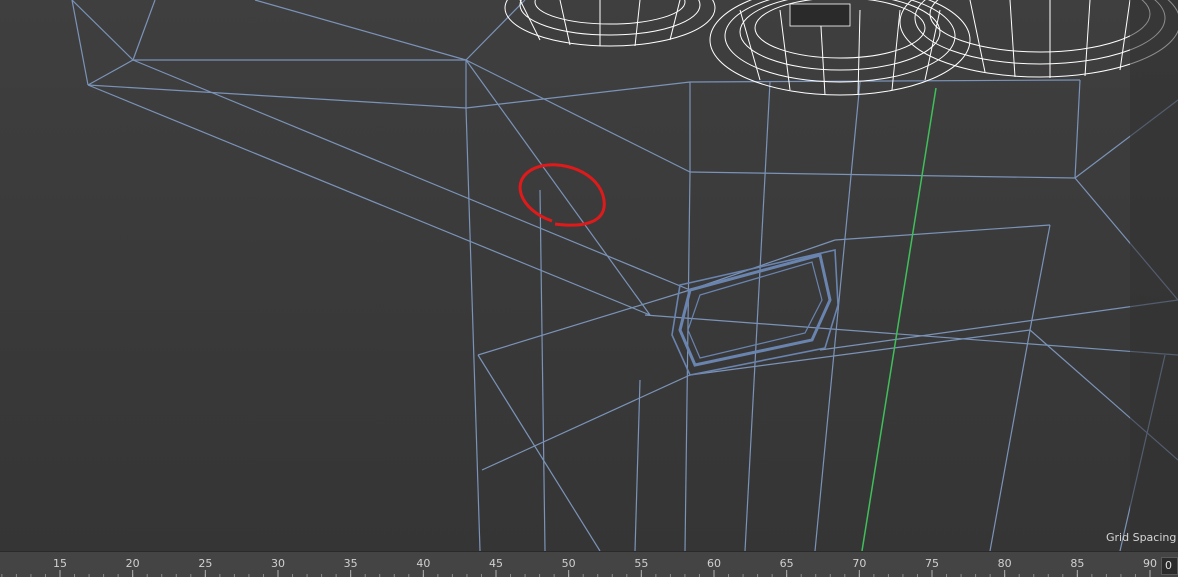 This screenshot has width=1178, height=577. I want to click on annotation-circle, so click(562, 195).